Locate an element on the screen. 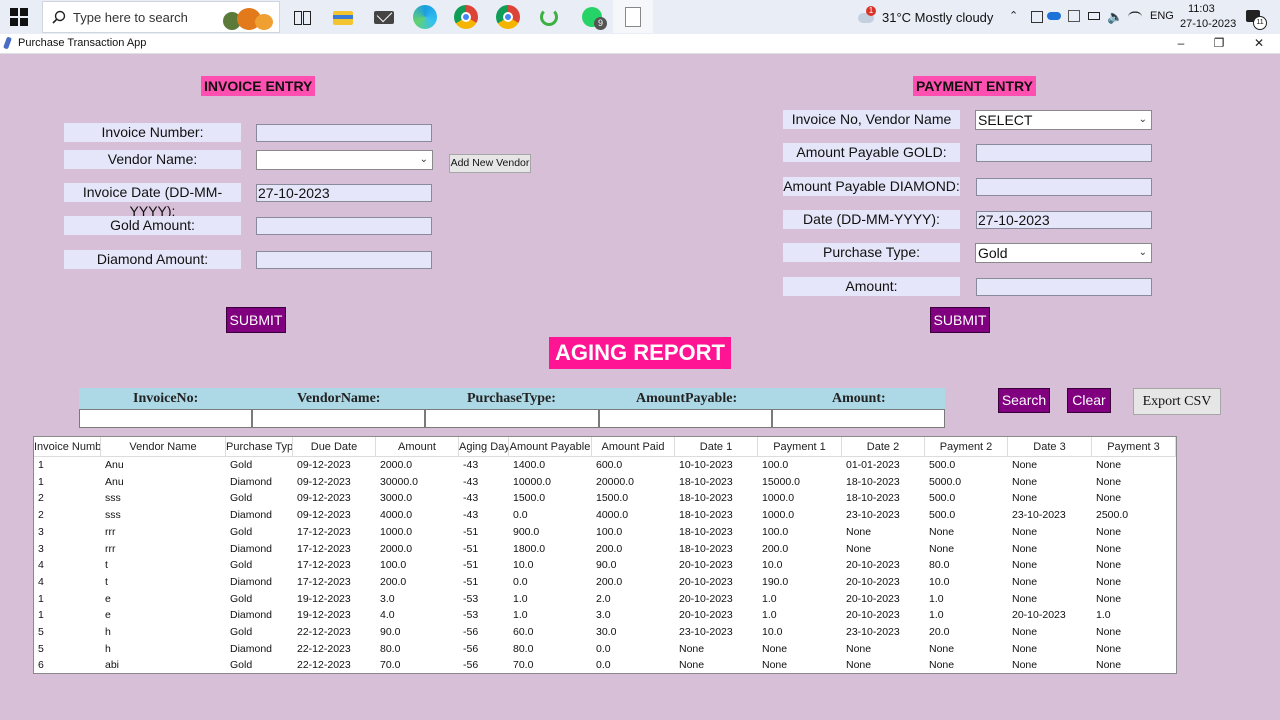 The height and width of the screenshot is (720, 1280). windows-start-icon is located at coordinates (19, 17).